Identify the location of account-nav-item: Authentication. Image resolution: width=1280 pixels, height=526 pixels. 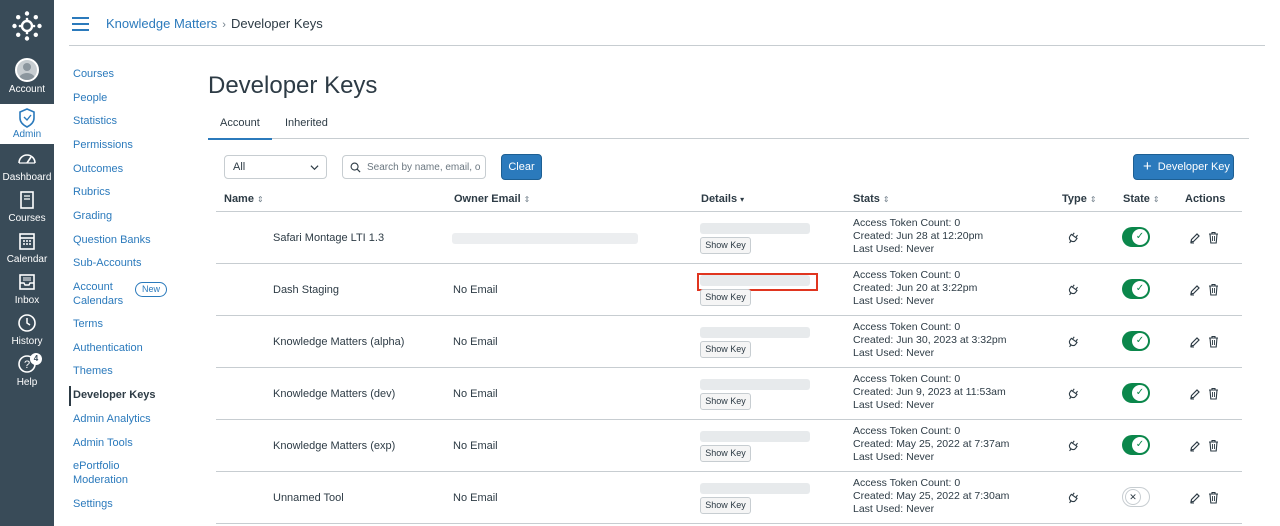
(106, 349).